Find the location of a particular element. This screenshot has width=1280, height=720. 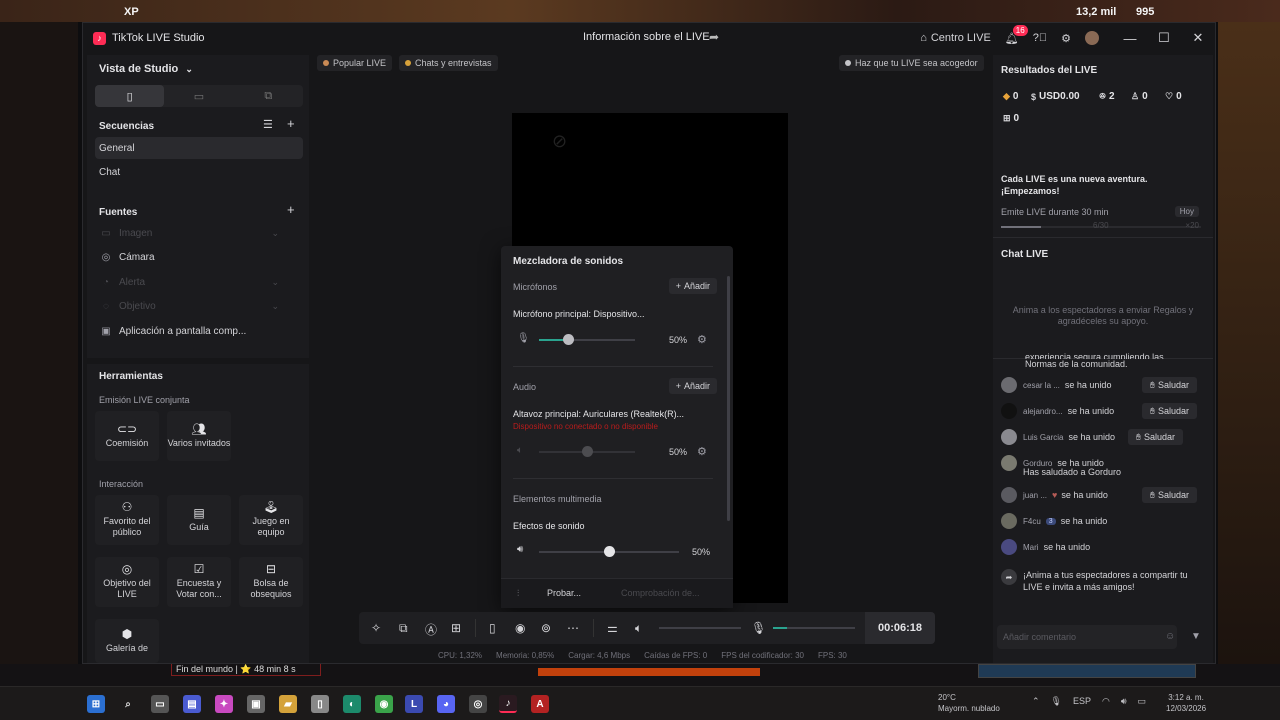

minimize-button: — is located at coordinates (1130, 38).